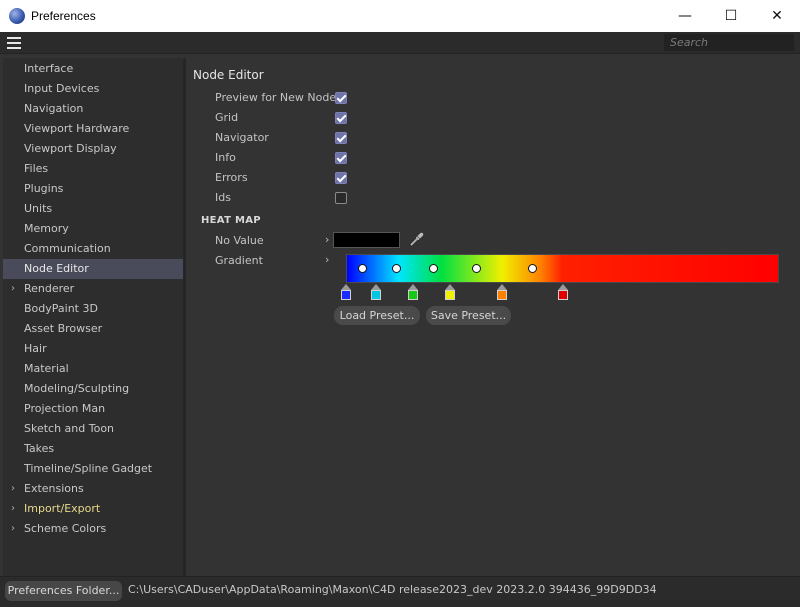  I want to click on sidebar-item-label: Interface, so click(49, 68).